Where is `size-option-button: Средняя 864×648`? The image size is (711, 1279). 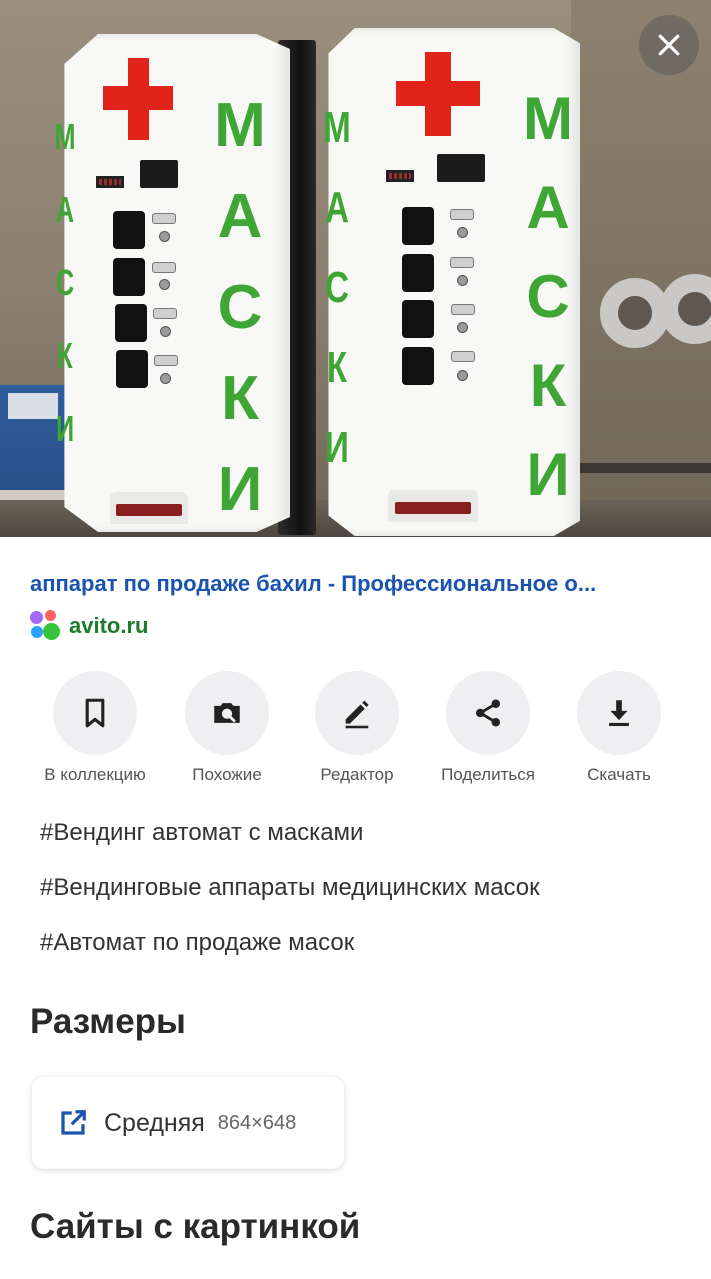 size-option-button: Средняя 864×648 is located at coordinates (188, 1123).